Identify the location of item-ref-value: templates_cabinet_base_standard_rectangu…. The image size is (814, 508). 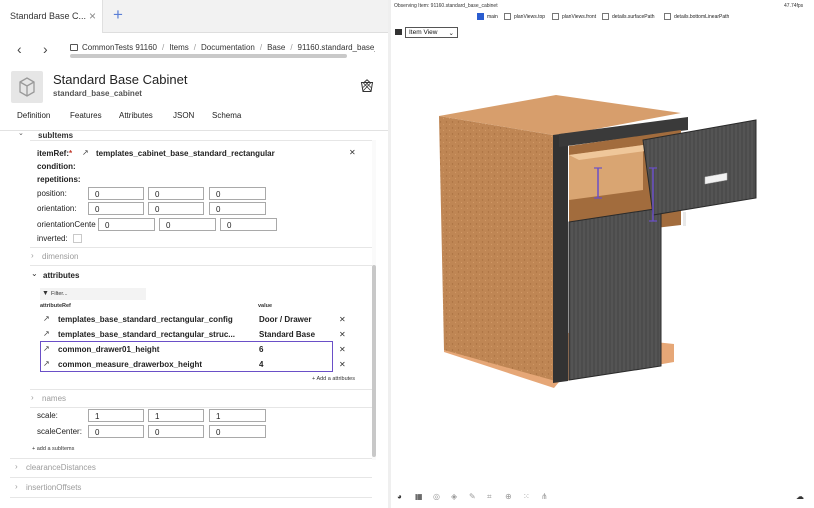
(185, 153).